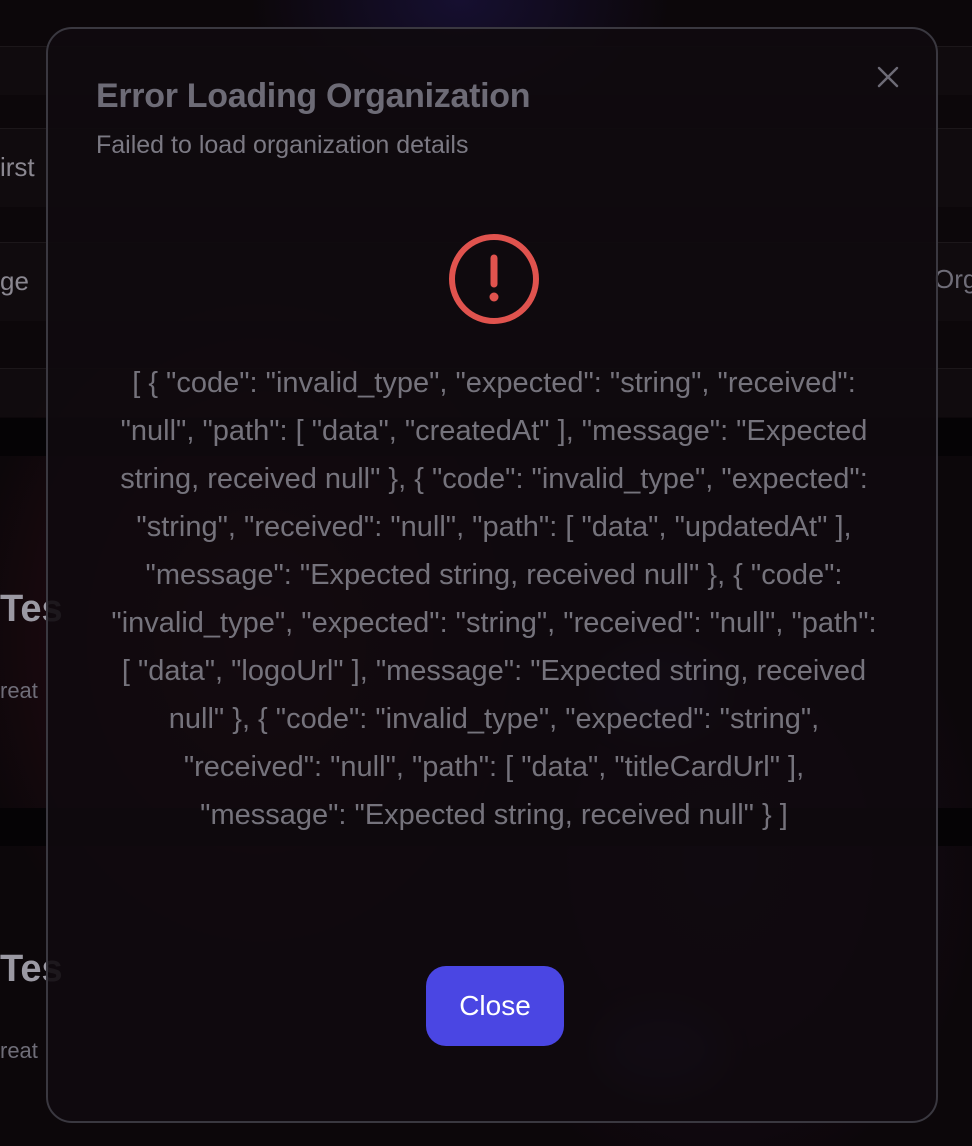  What do you see at coordinates (953, 279) in the screenshot?
I see `bg-text-fragment: Org` at bounding box center [953, 279].